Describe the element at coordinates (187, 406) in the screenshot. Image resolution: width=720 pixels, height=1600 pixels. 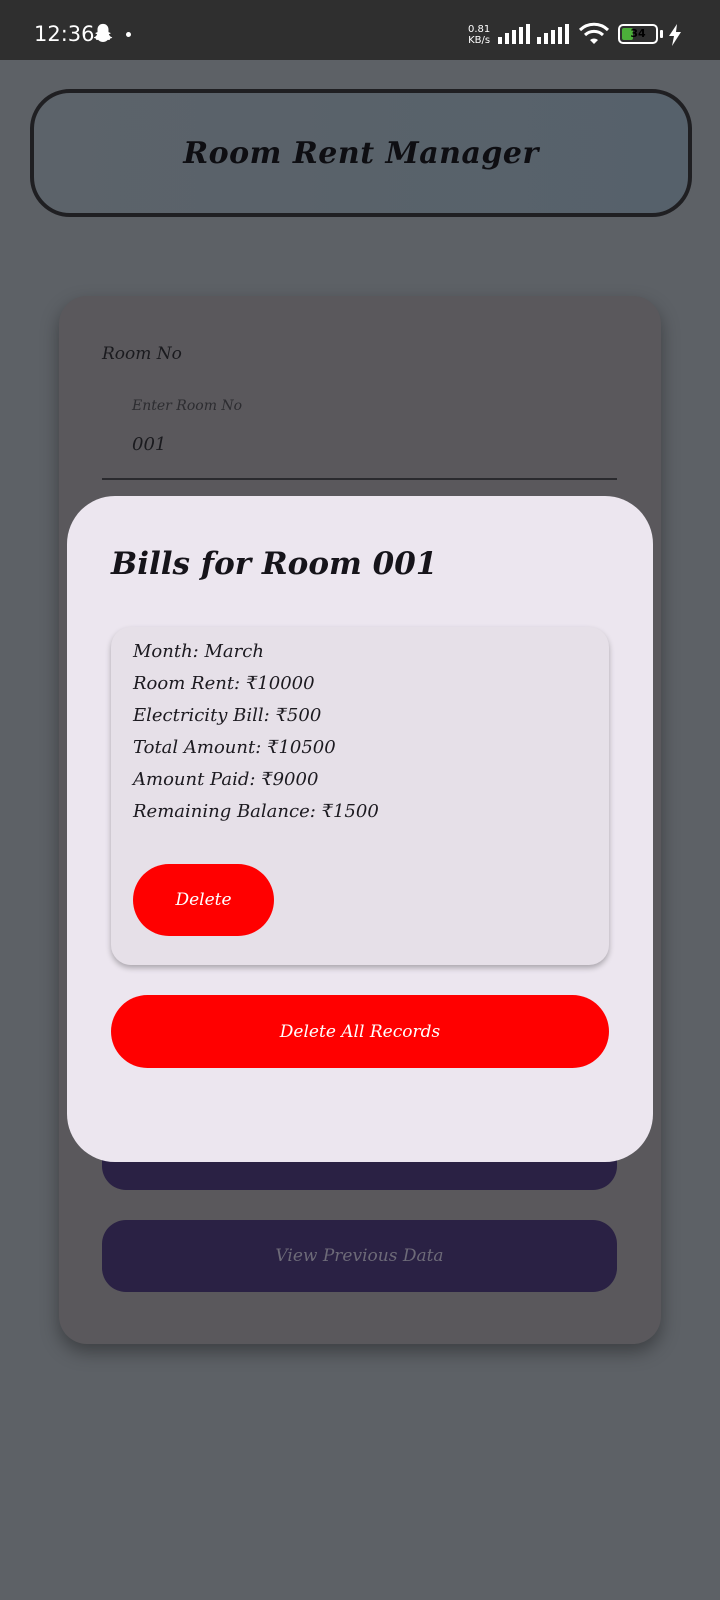
I see `room-no-input-label: Enter Room No` at that location.